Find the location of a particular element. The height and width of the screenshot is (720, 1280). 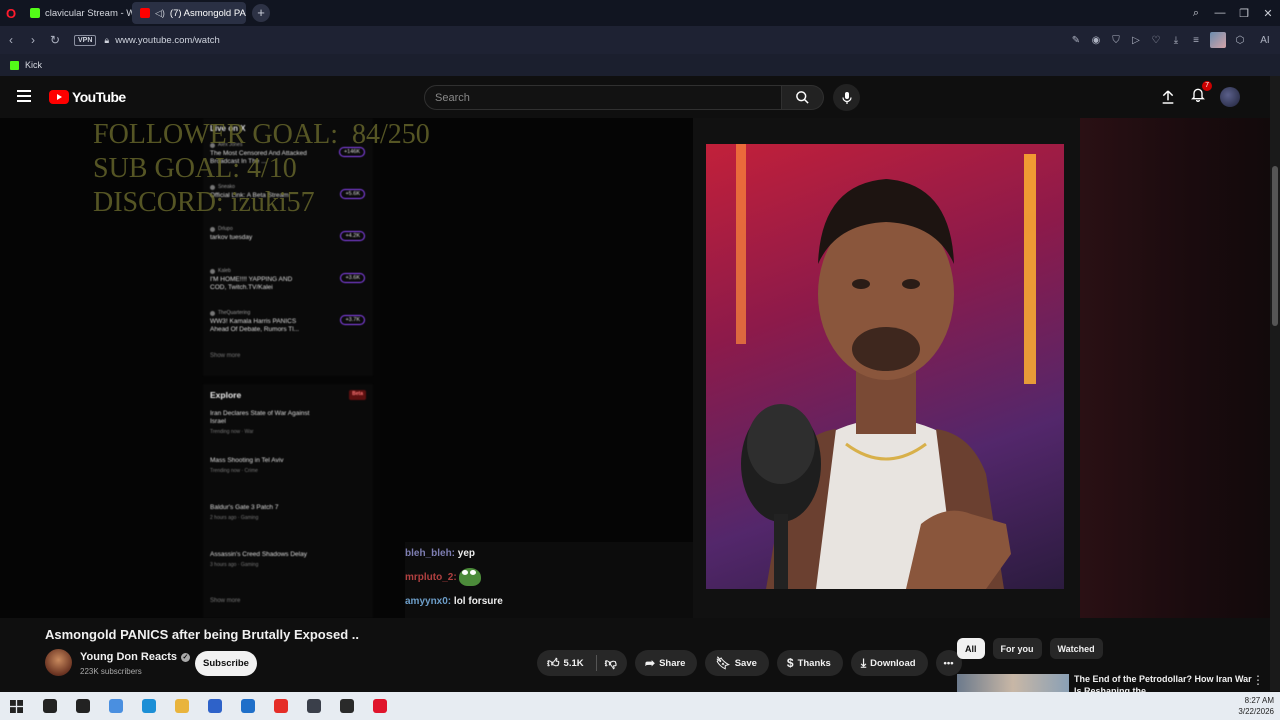

channel-name-text: Young Don Reacts is located at coordinates (128, 657).